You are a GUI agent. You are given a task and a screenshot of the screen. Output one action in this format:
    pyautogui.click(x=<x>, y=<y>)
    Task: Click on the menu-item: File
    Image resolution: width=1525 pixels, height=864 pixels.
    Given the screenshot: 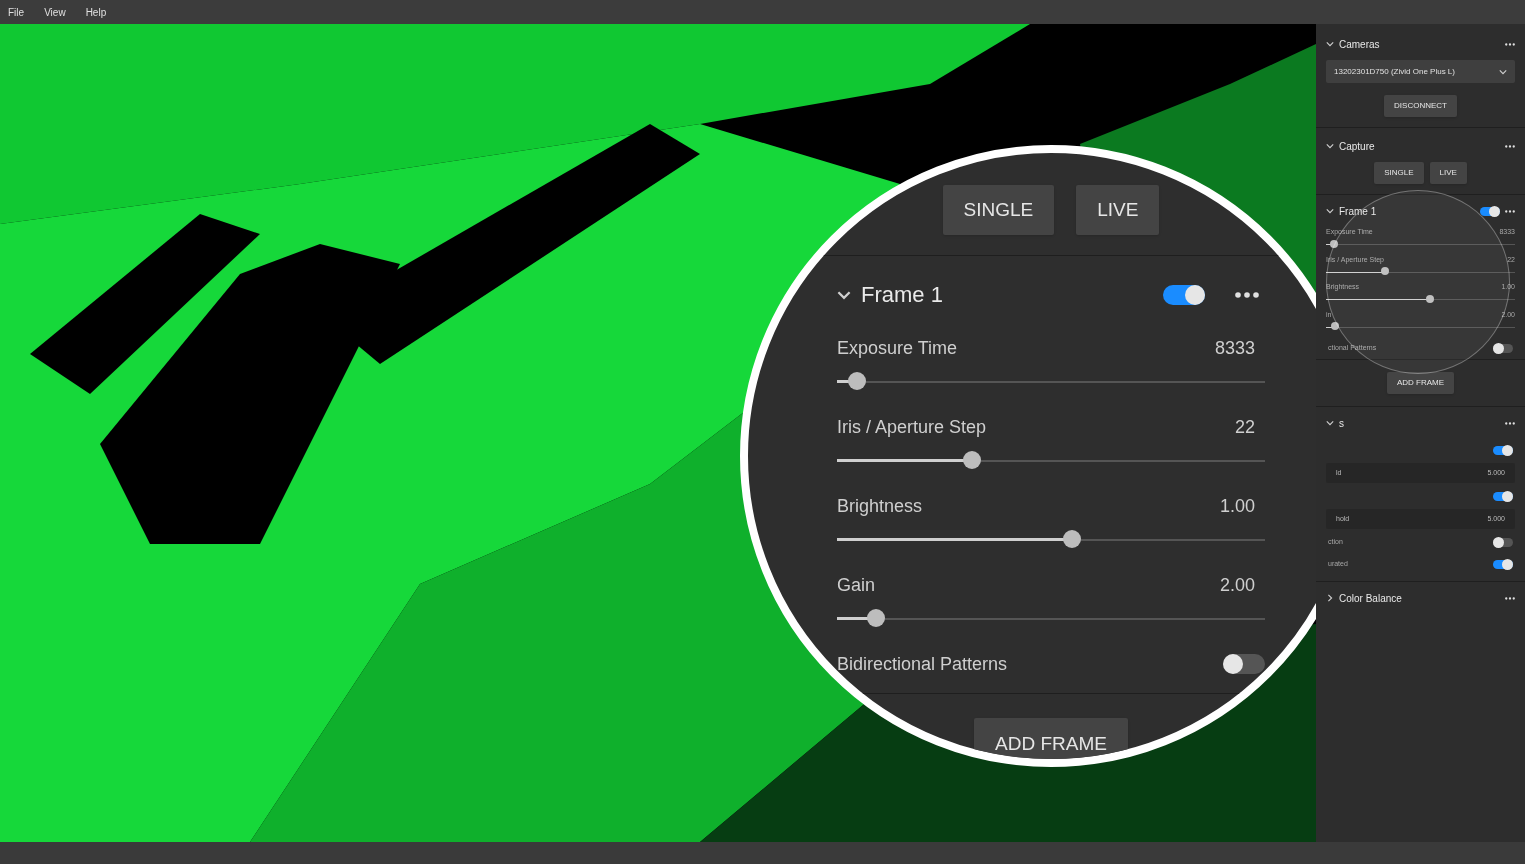 What is the action you would take?
    pyautogui.click(x=16, y=12)
    